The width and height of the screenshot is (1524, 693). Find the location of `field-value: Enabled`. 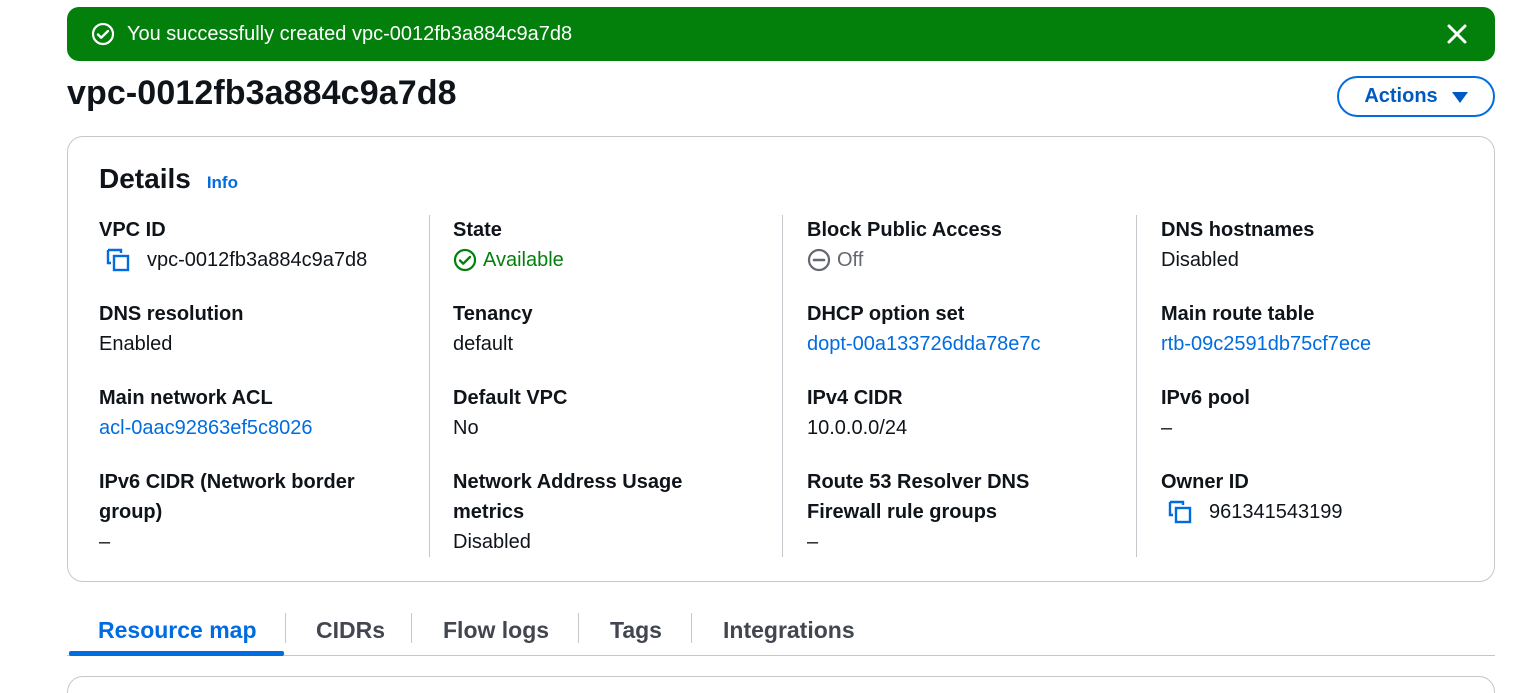

field-value: Enabled is located at coordinates (136, 344).